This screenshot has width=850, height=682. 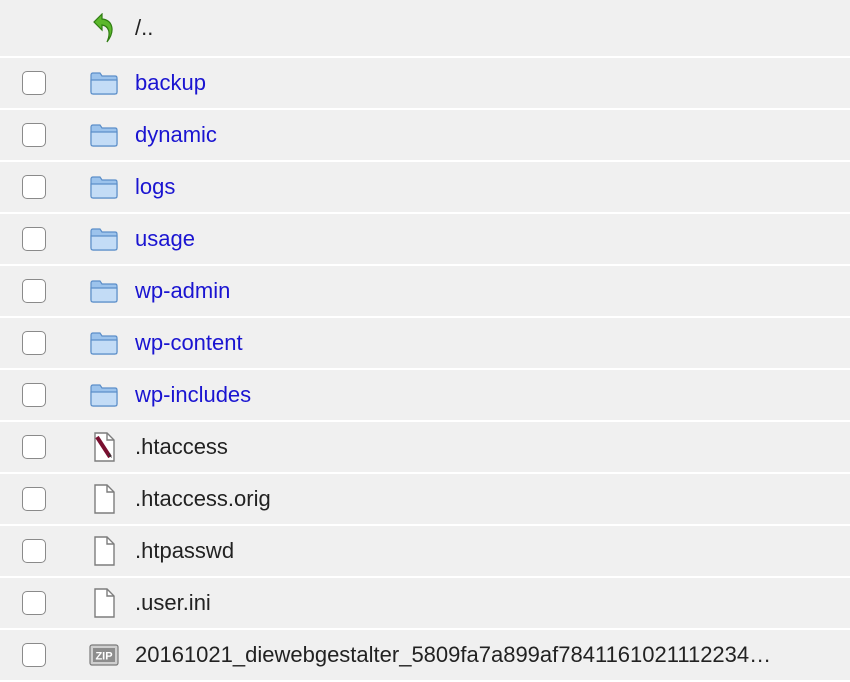 What do you see at coordinates (181, 447) in the screenshot?
I see `file-name: .htaccess` at bounding box center [181, 447].